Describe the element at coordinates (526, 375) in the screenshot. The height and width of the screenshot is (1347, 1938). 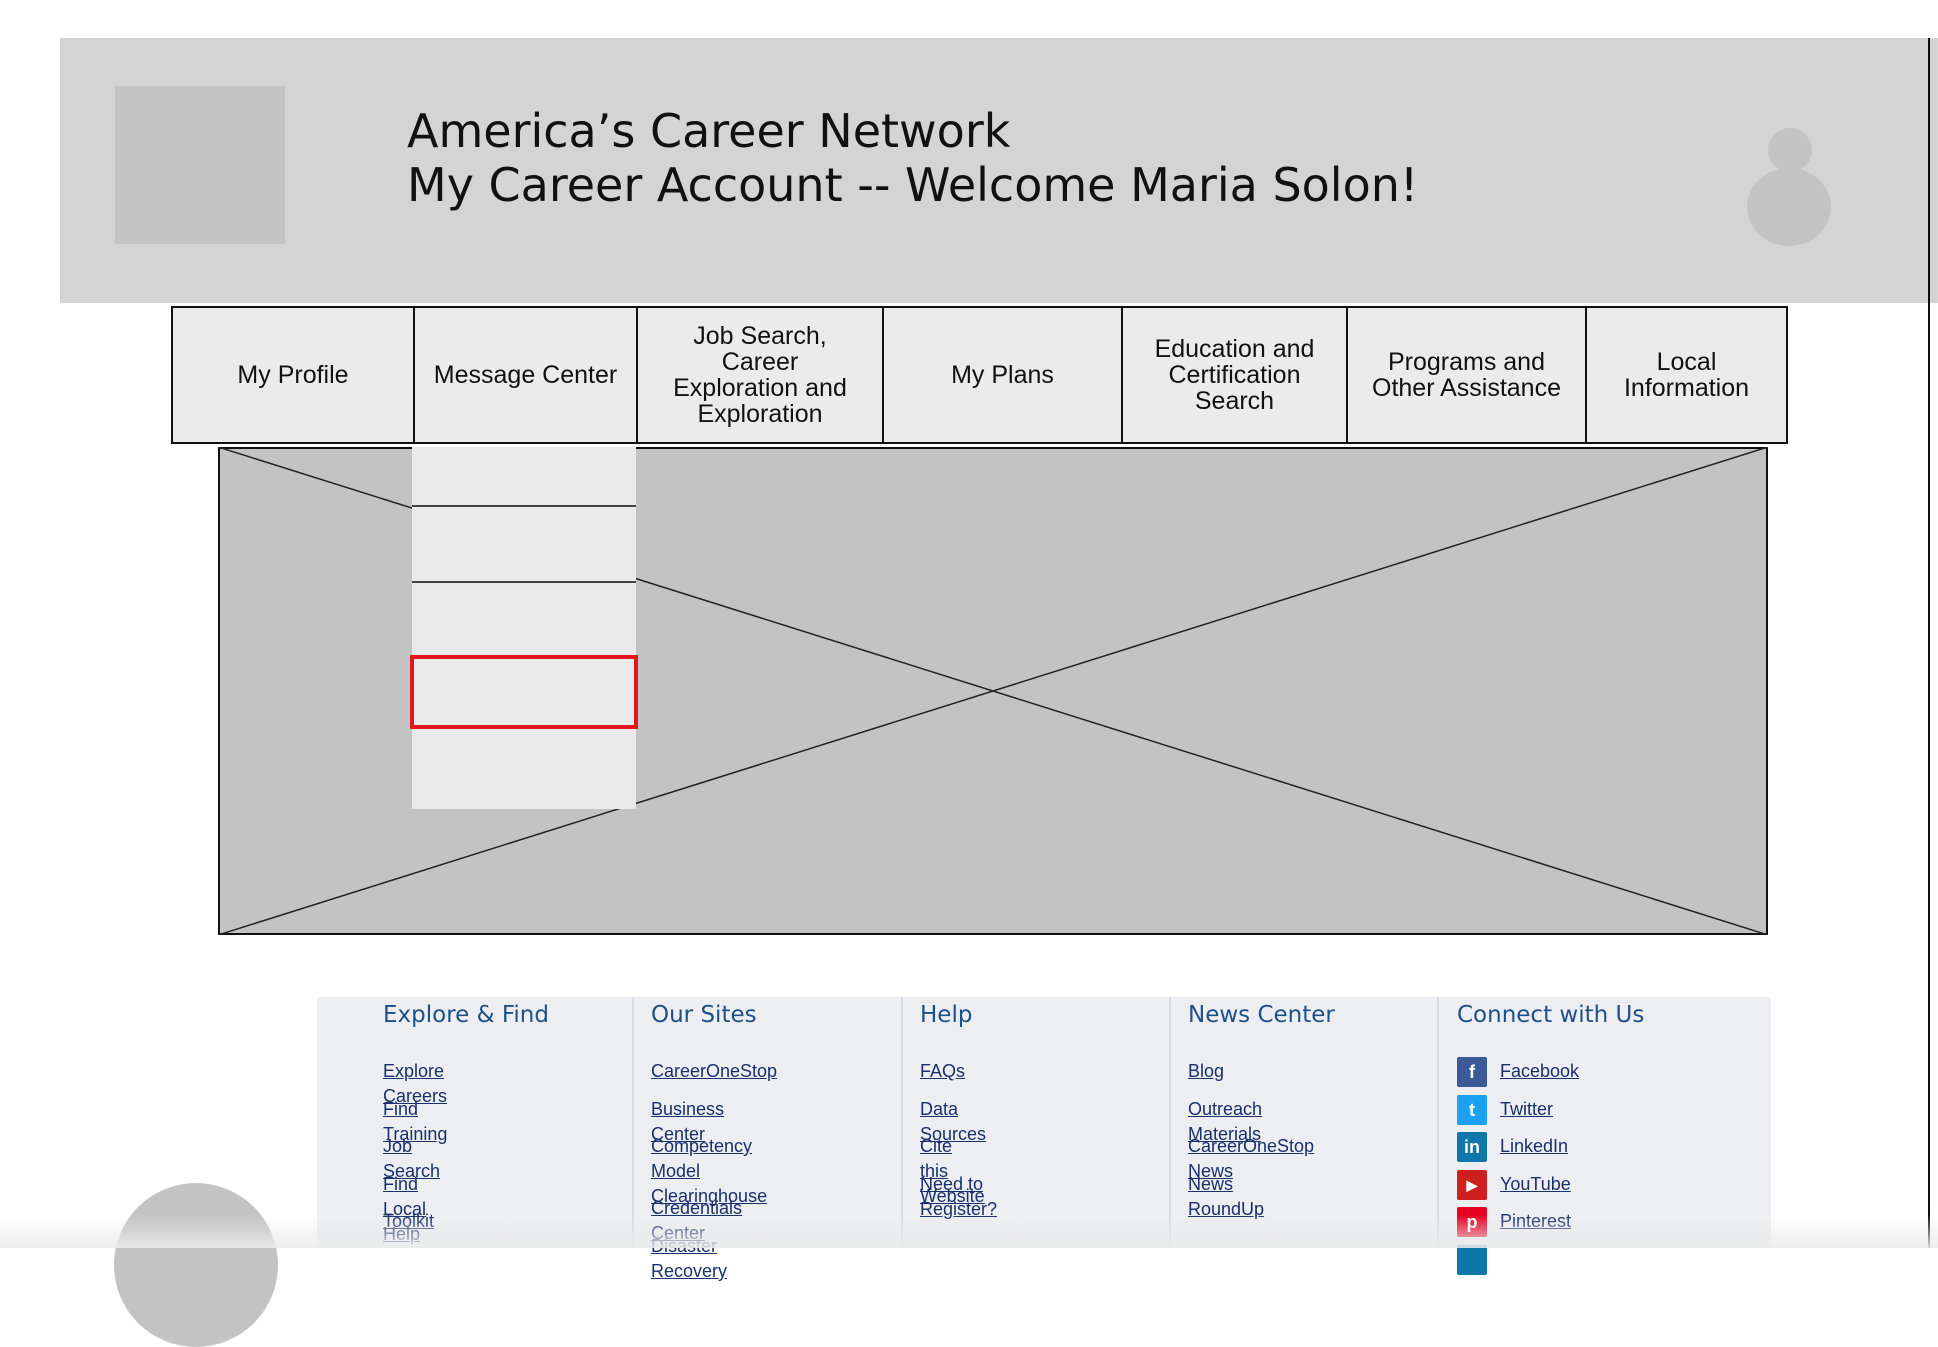
I see `nav-message-center: Message Center` at that location.